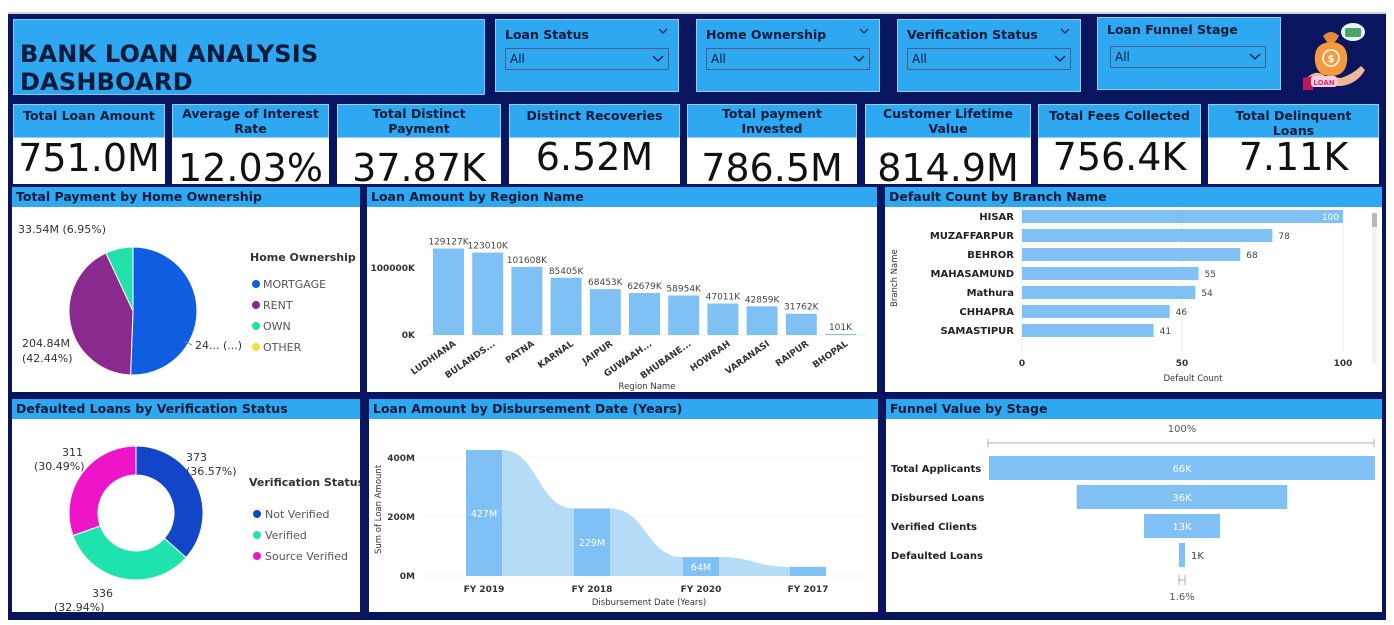 The width and height of the screenshot is (1394, 625). What do you see at coordinates (164, 311) in the screenshot?
I see `pie-slice-mortgage` at bounding box center [164, 311].